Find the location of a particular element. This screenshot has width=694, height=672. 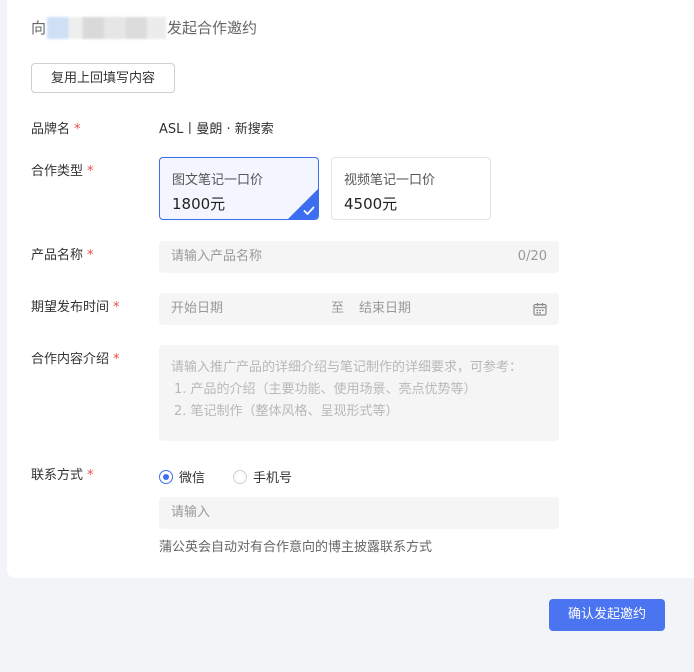

title-prefix: 向 is located at coordinates (39, 28).